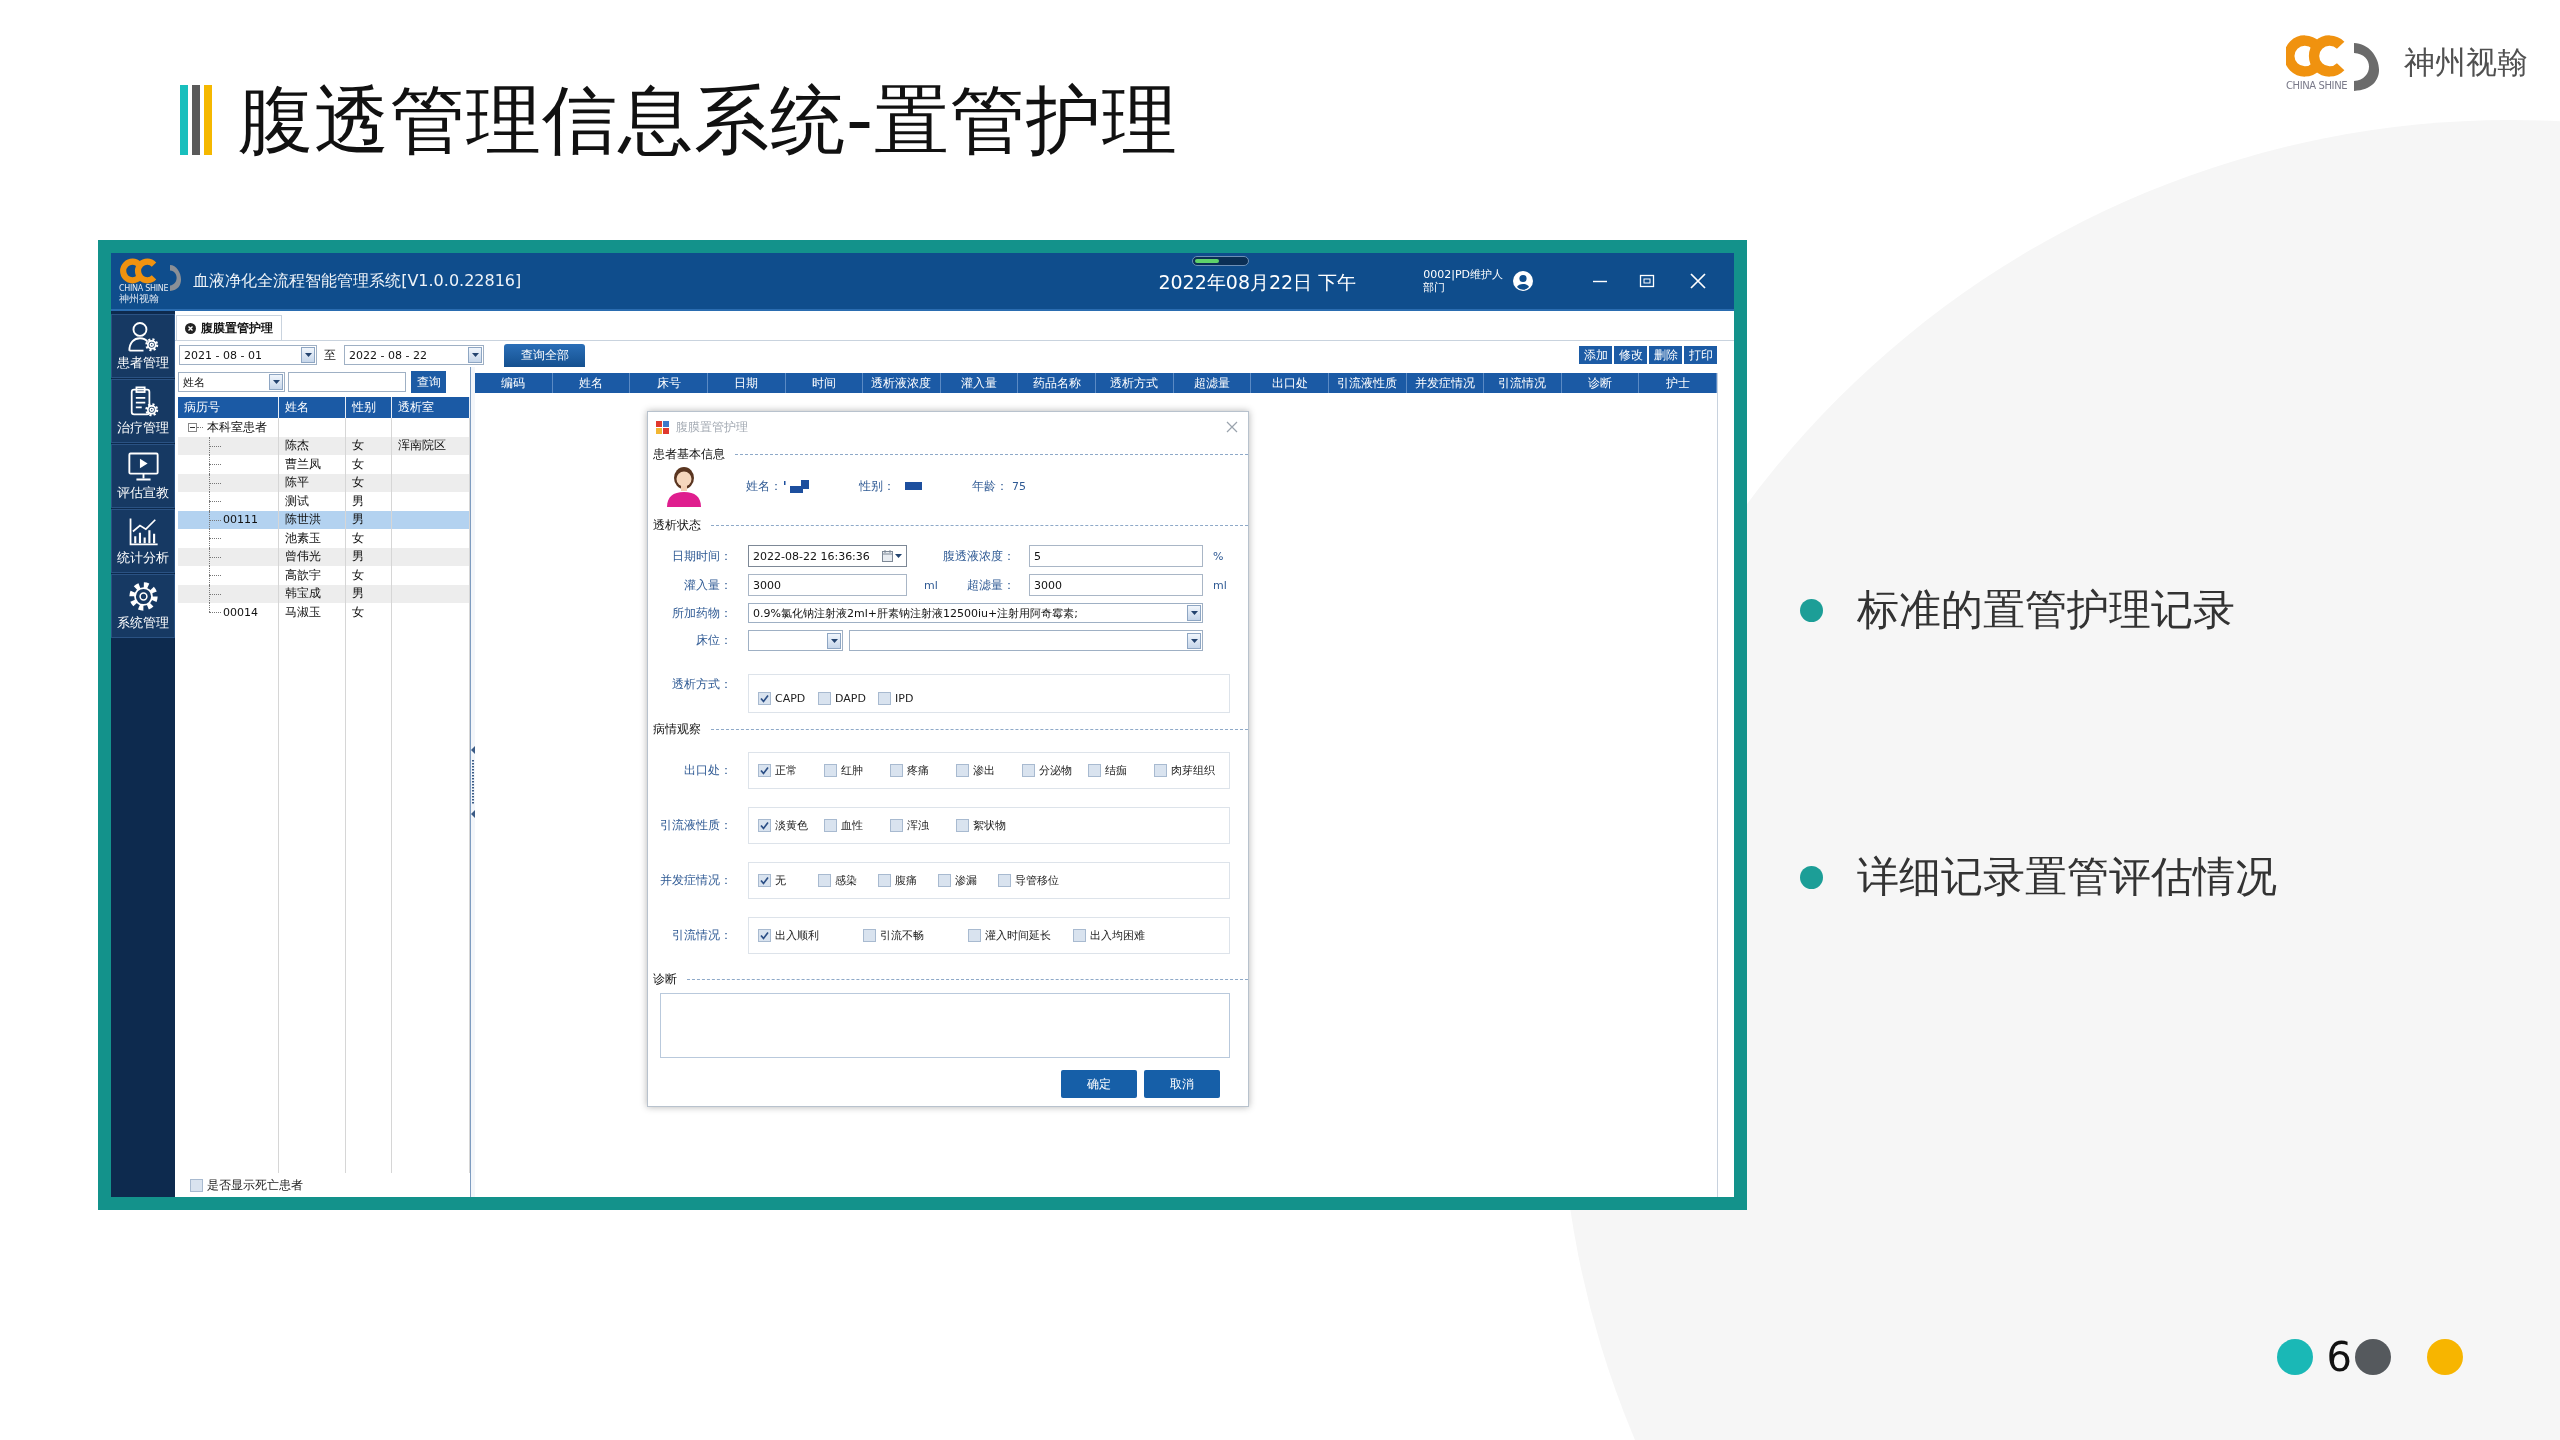 The image size is (2560, 1440). Describe the element at coordinates (848, 698) in the screenshot. I see `checkbox-option: DAPD` at that location.